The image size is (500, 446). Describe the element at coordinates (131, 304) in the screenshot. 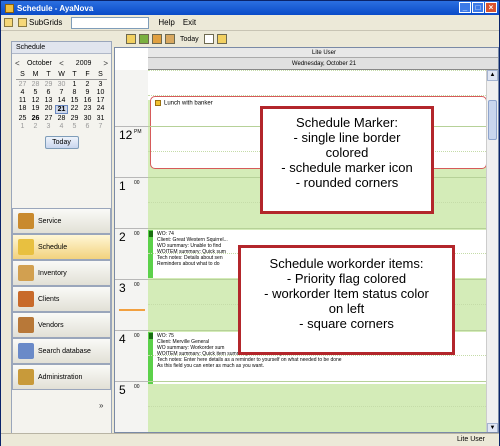

I see `hour-slot: 3 00` at that location.